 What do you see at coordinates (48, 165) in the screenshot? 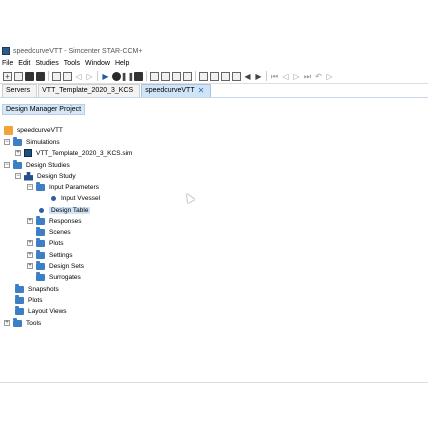
I see `tree-label: Design Studies` at bounding box center [48, 165].